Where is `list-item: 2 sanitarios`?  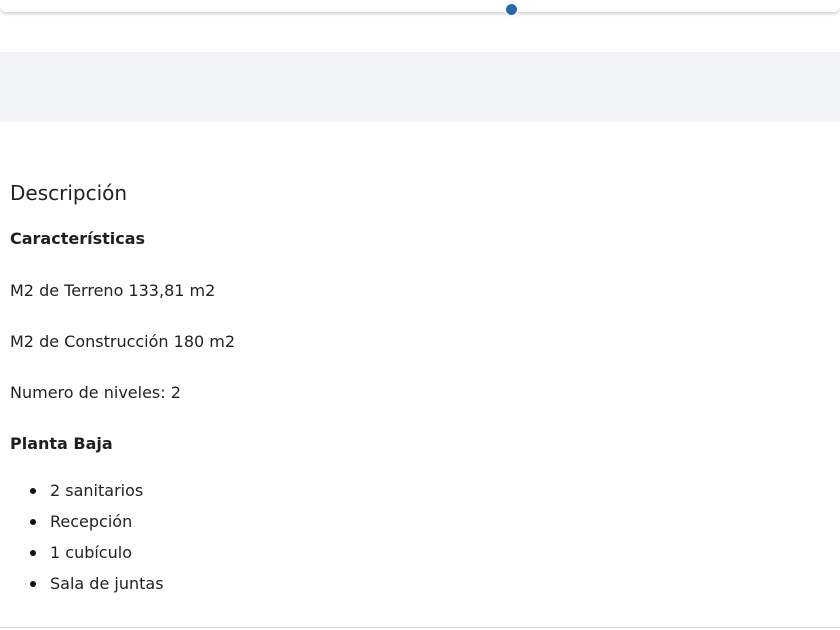
list-item: 2 sanitarios is located at coordinates (420, 490).